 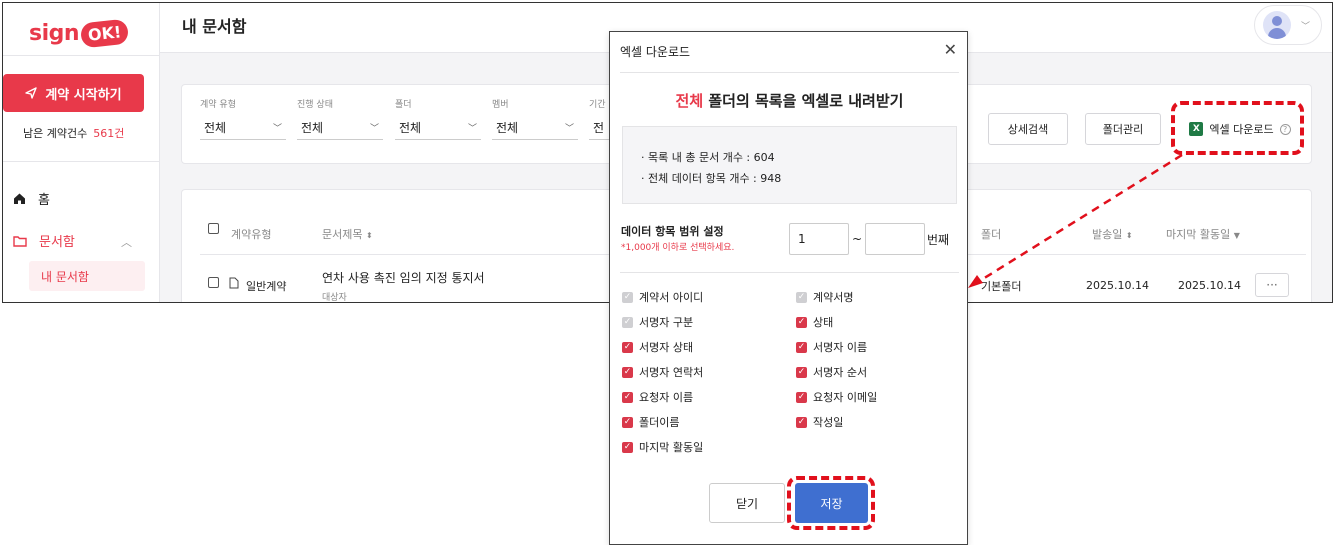 I want to click on field-contract-id: ✓ 계약서 아이디, so click(x=662, y=297).